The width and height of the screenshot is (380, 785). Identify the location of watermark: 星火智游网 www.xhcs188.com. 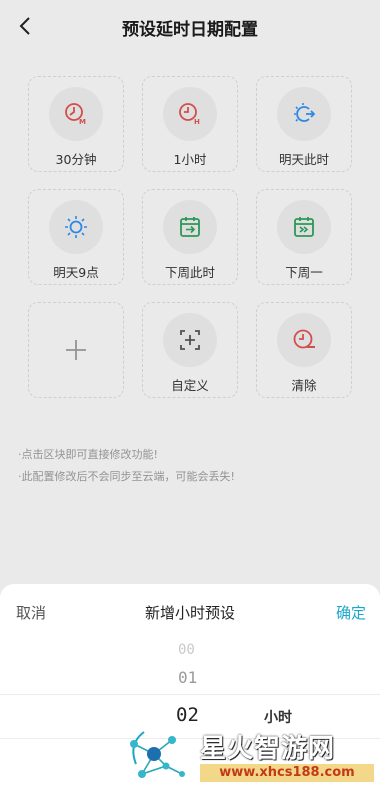
(250, 754).